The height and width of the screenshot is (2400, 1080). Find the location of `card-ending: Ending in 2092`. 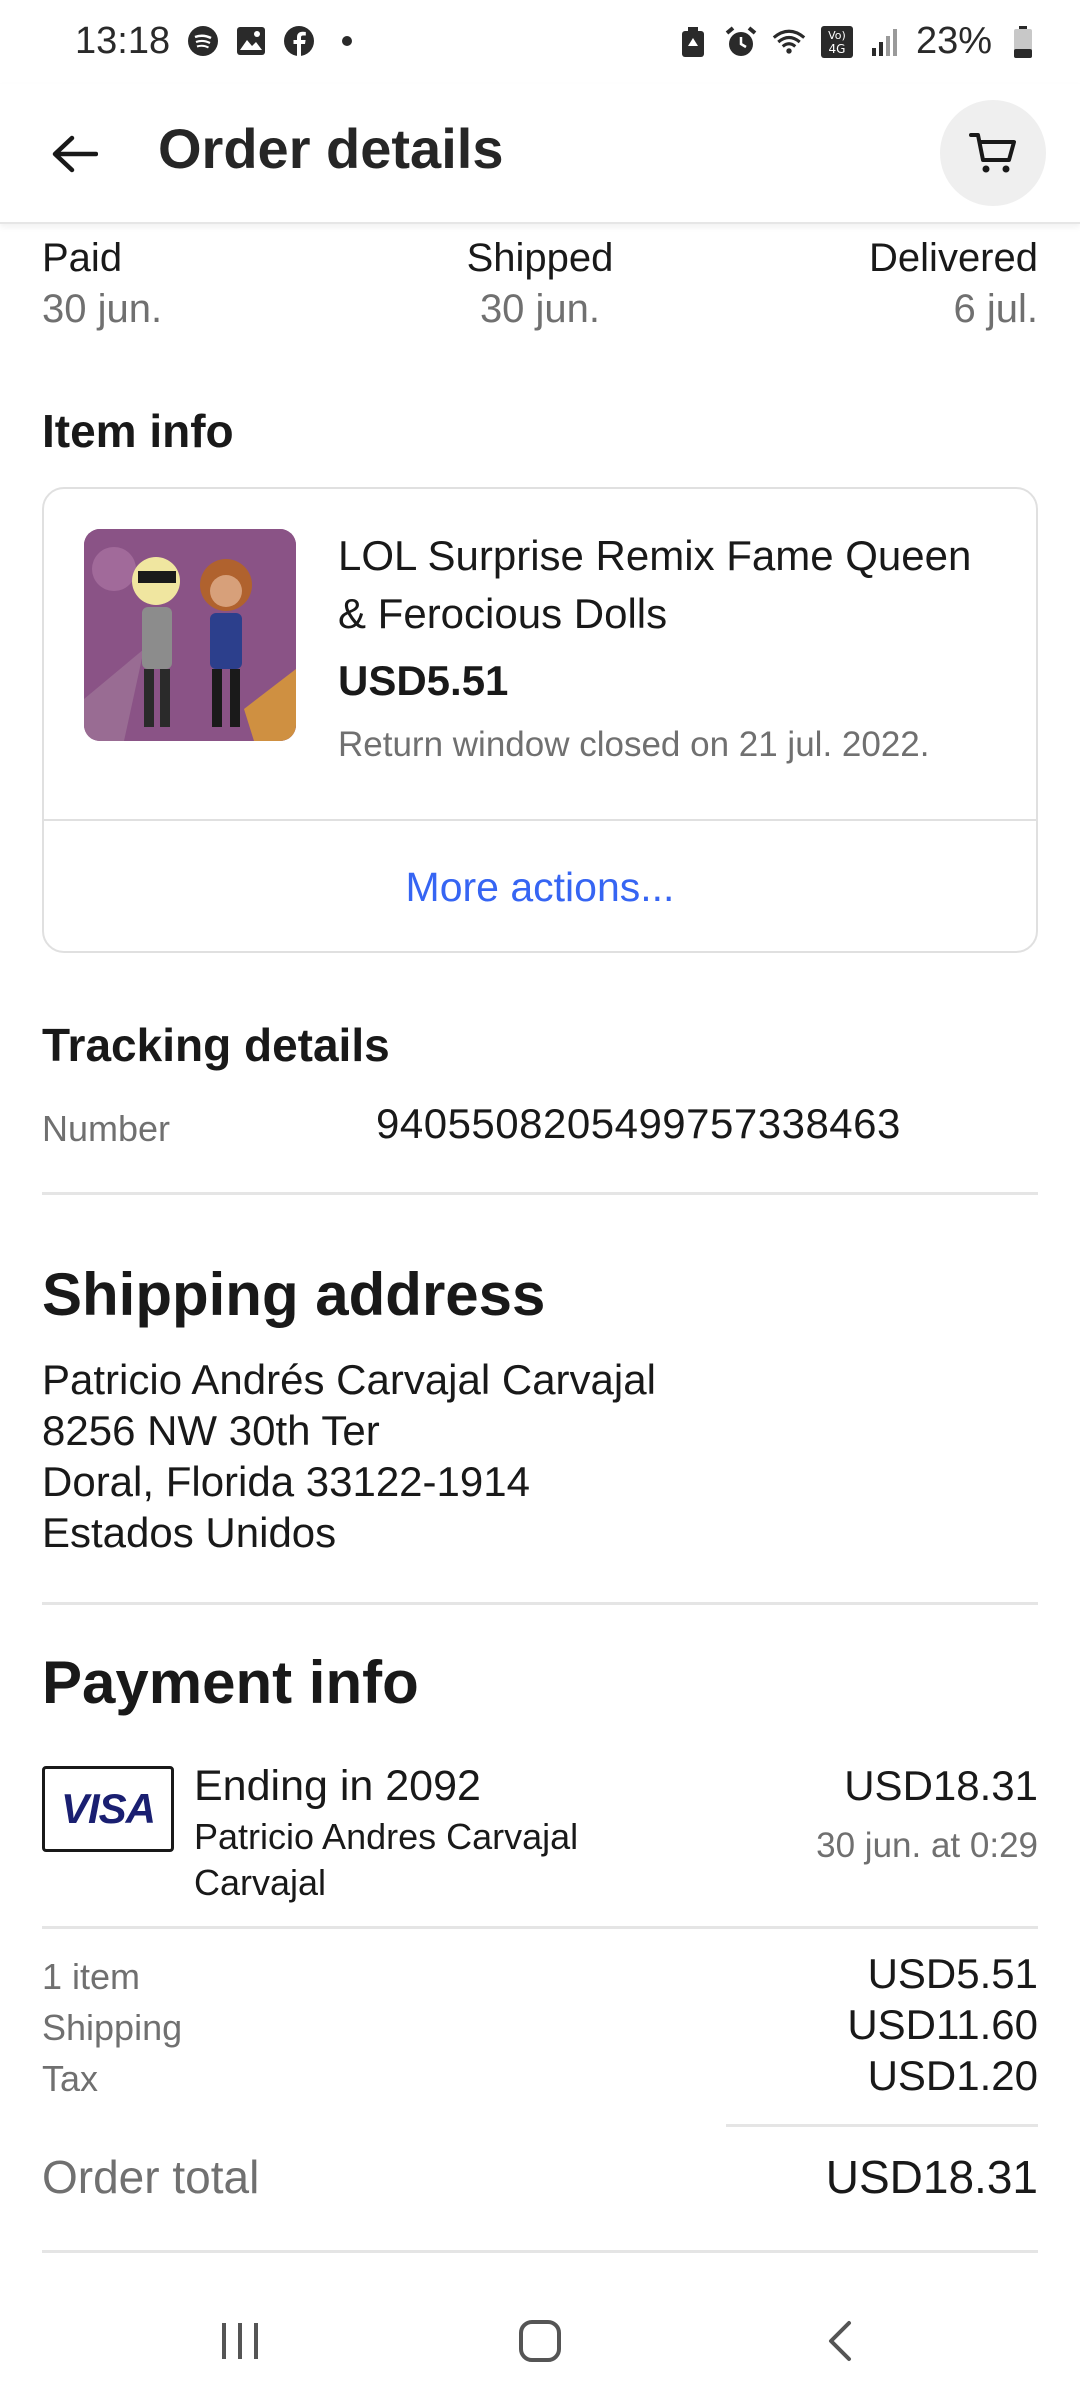

card-ending: Ending in 2092 is located at coordinates (337, 1786).